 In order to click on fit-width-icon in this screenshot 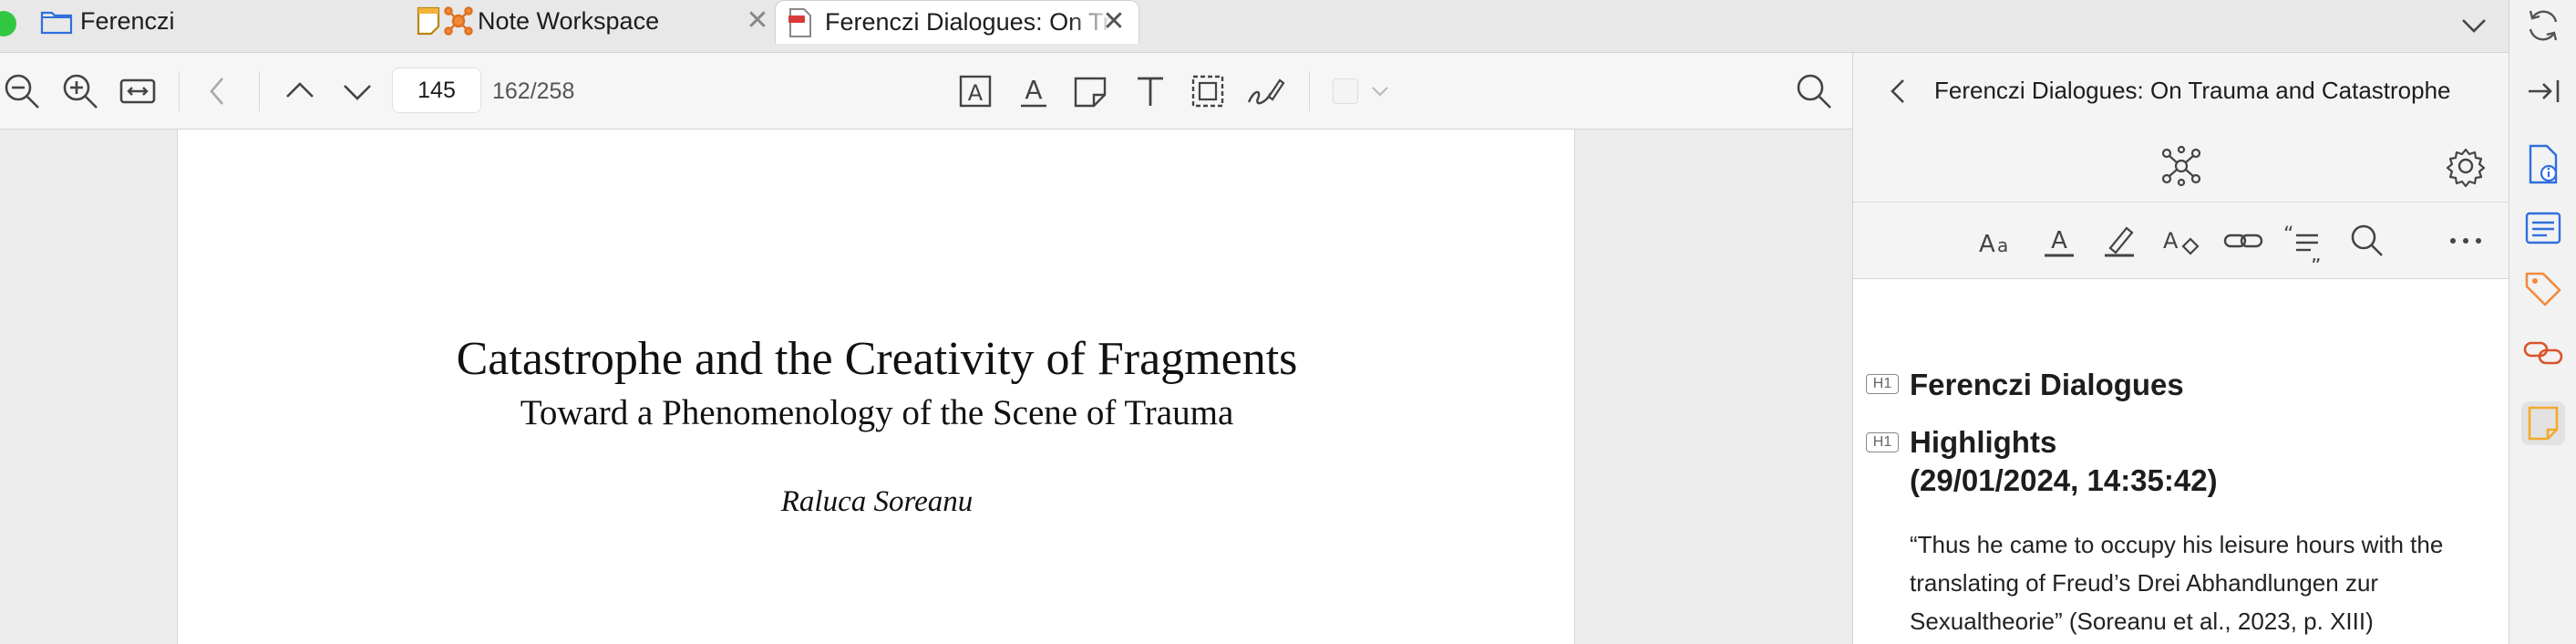, I will do `click(138, 91)`.